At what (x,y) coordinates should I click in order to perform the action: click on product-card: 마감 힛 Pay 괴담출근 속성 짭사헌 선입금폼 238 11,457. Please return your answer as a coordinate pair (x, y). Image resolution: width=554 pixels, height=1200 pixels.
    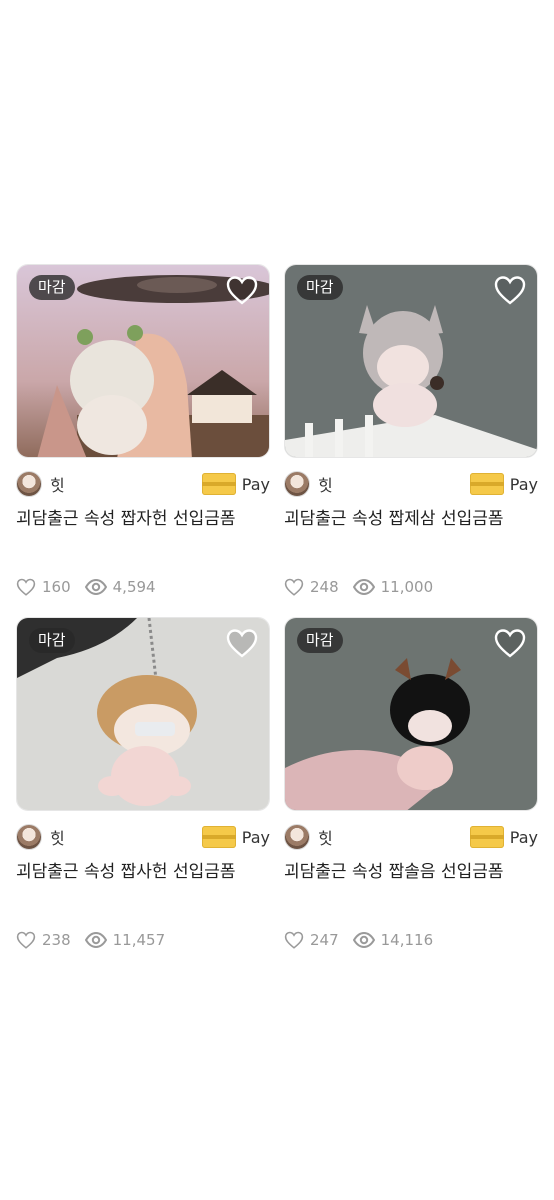
    Looking at the image, I should click on (143, 793).